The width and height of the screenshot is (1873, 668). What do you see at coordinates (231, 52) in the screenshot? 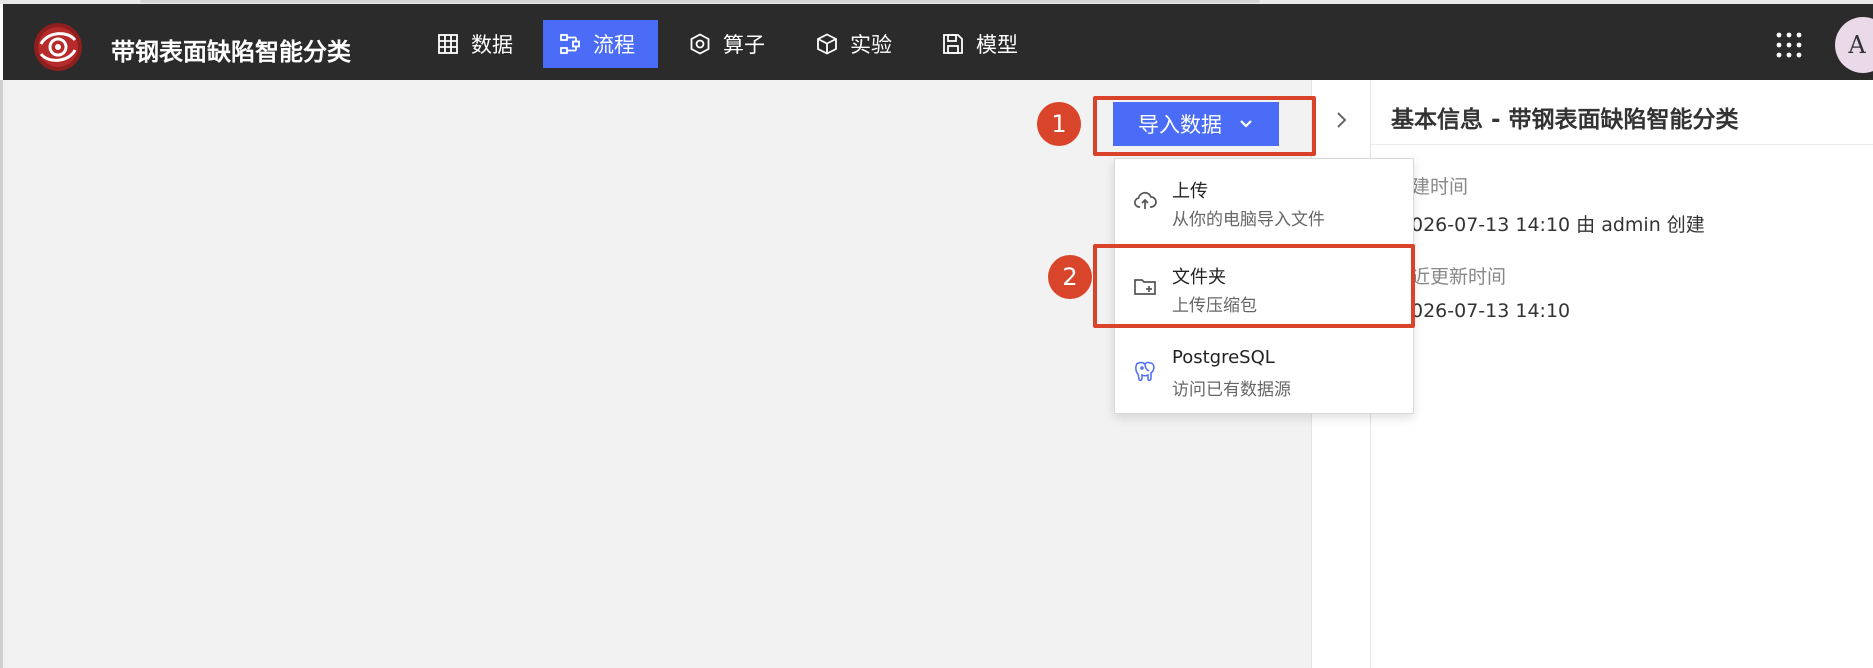
I see `app-title: 带钢表面缺陷智能分类` at bounding box center [231, 52].